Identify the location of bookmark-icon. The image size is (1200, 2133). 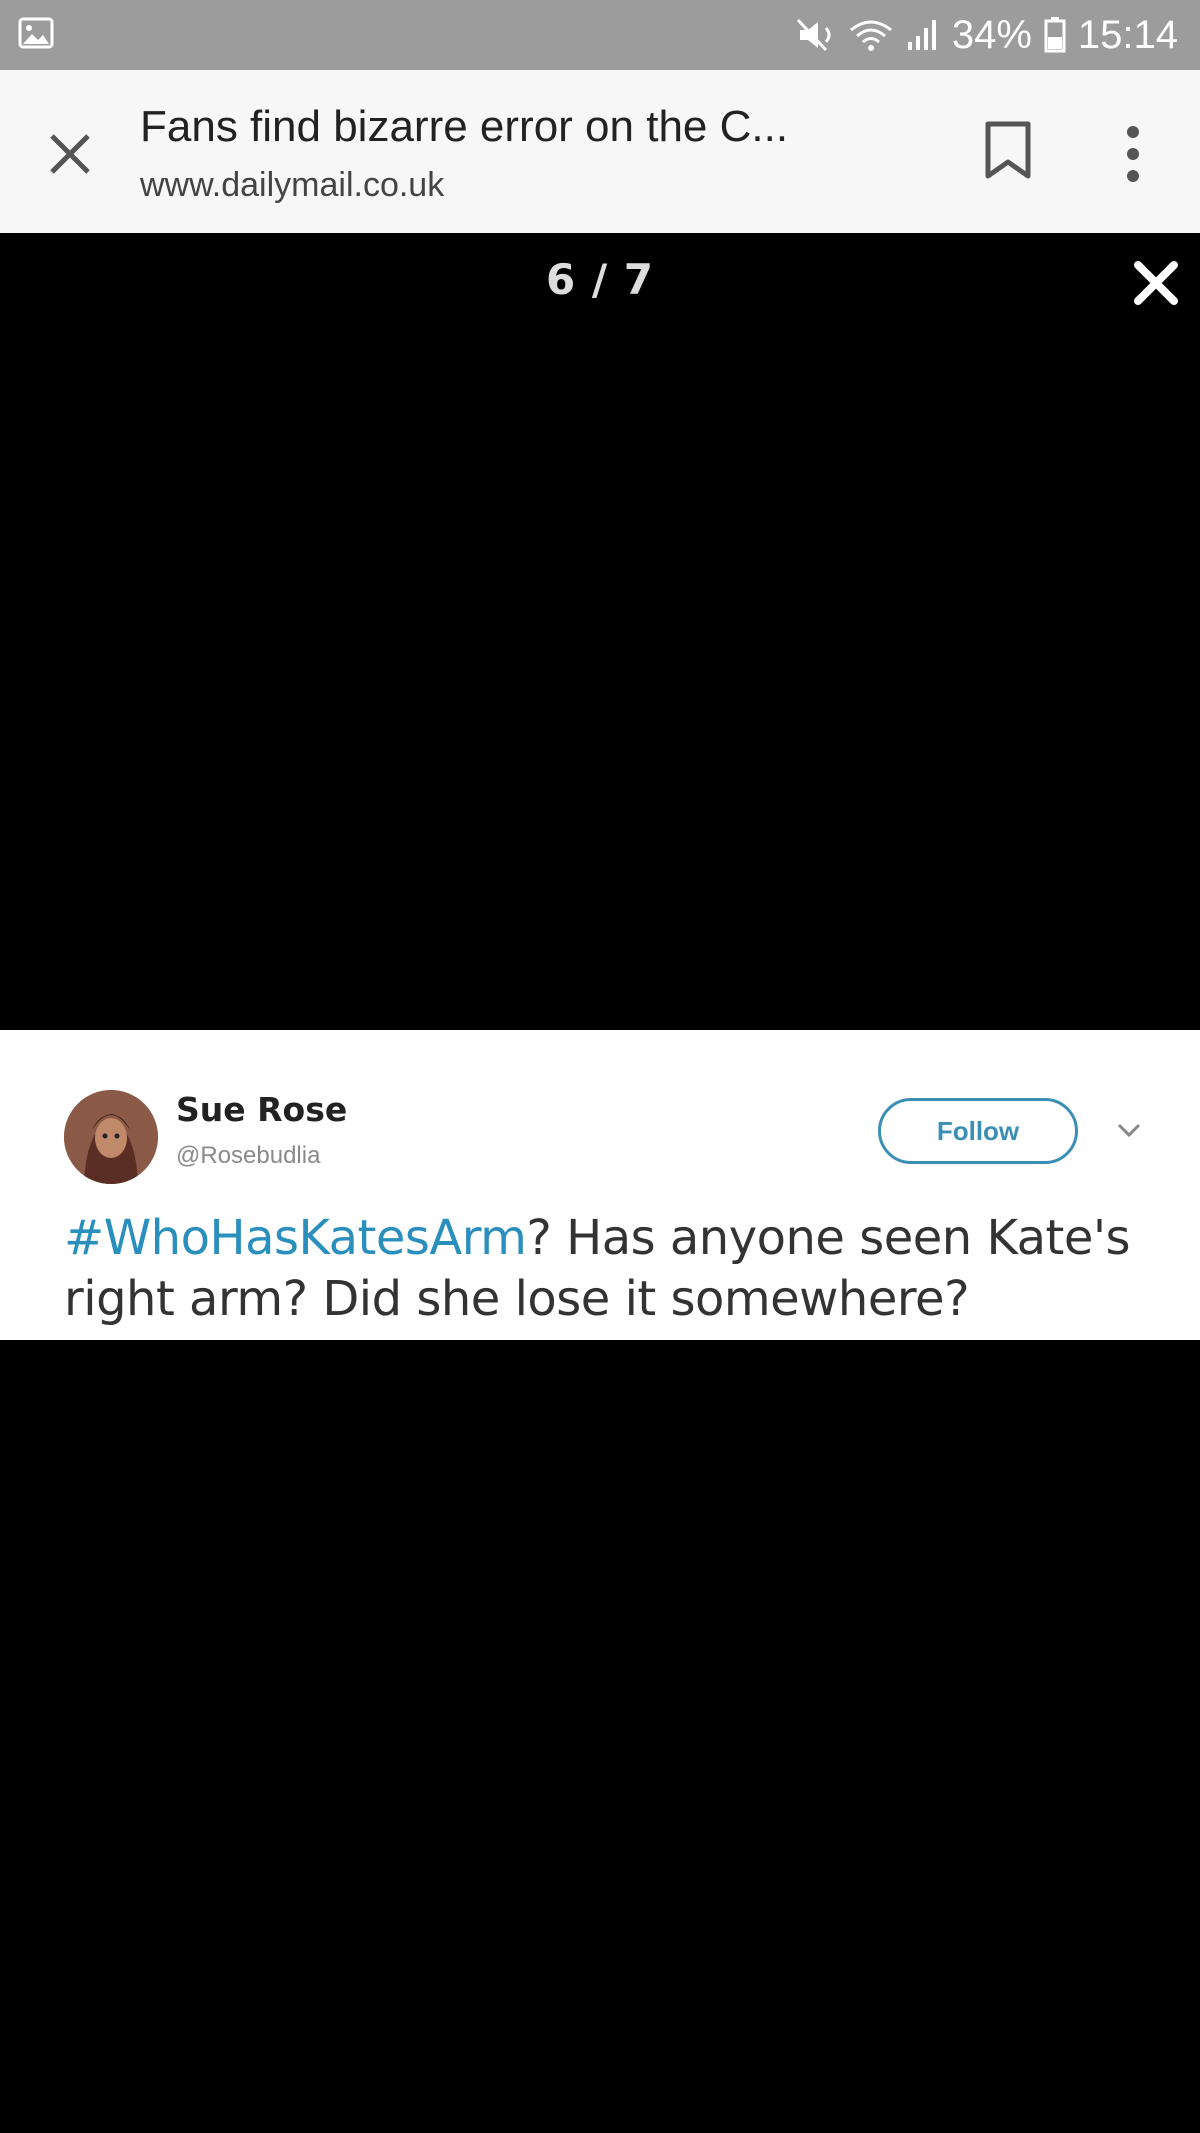
(1008, 151).